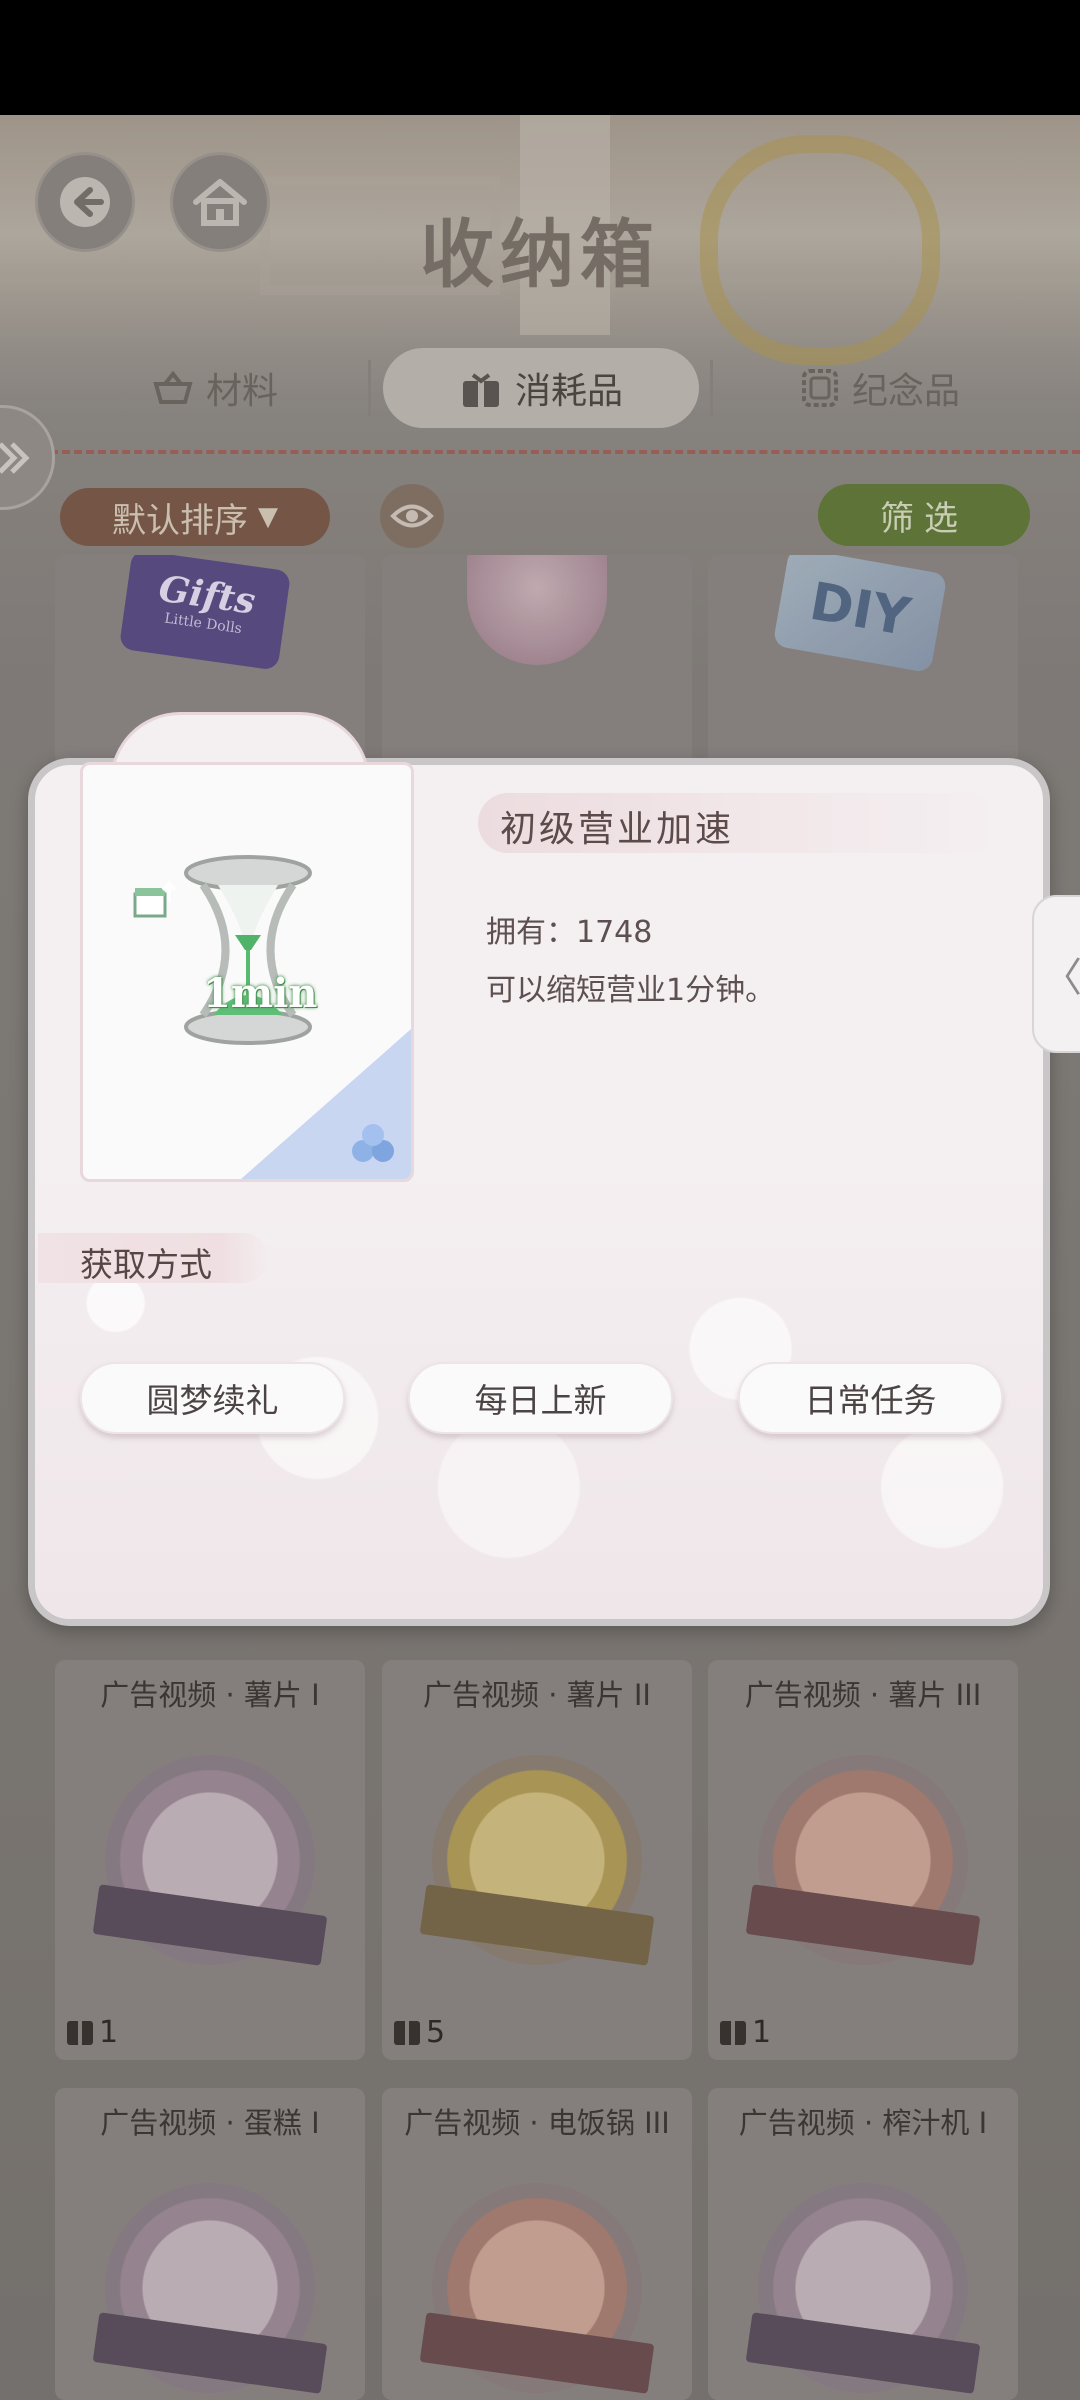  What do you see at coordinates (537, 2123) in the screenshot?
I see `item-label: 广告视频 · 电饭锅 III` at bounding box center [537, 2123].